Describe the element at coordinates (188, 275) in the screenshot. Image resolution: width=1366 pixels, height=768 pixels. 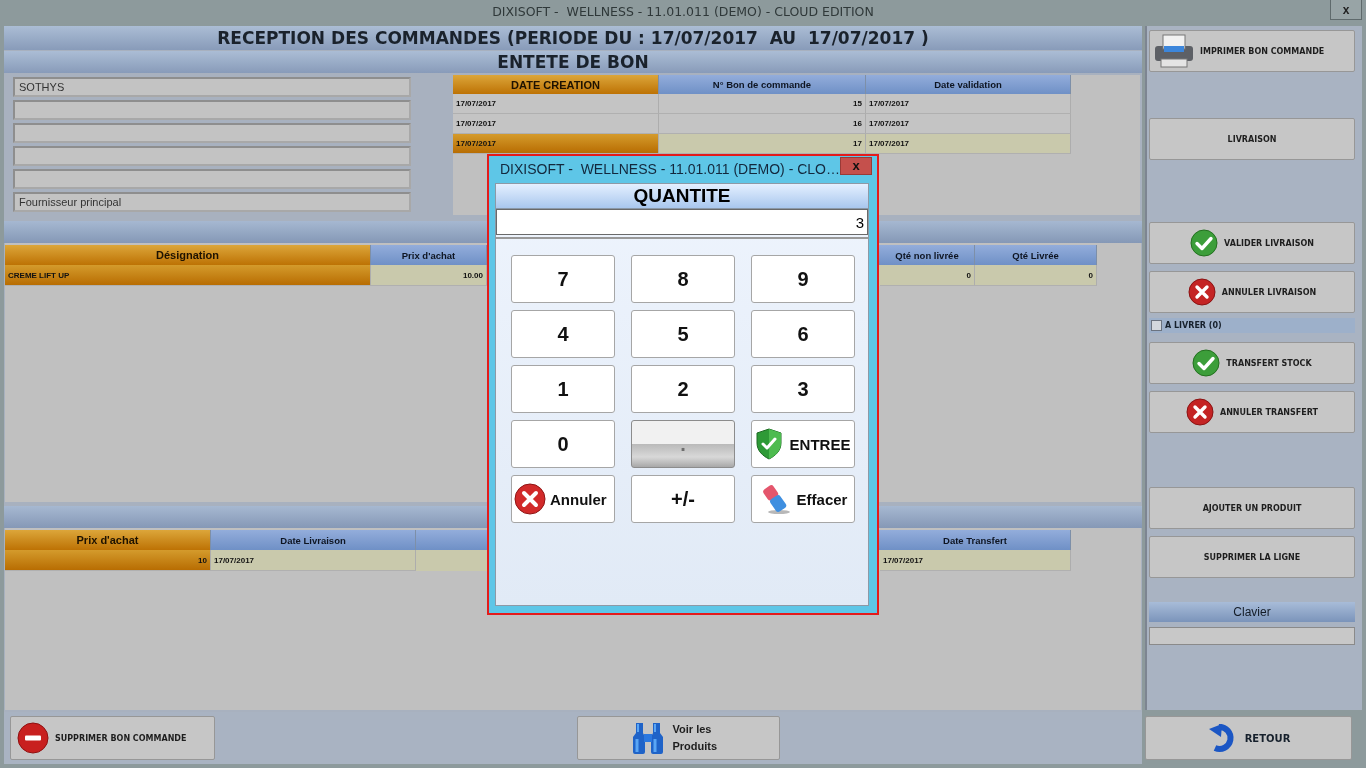
I see `table-cell: CREME LIFT UP` at that location.